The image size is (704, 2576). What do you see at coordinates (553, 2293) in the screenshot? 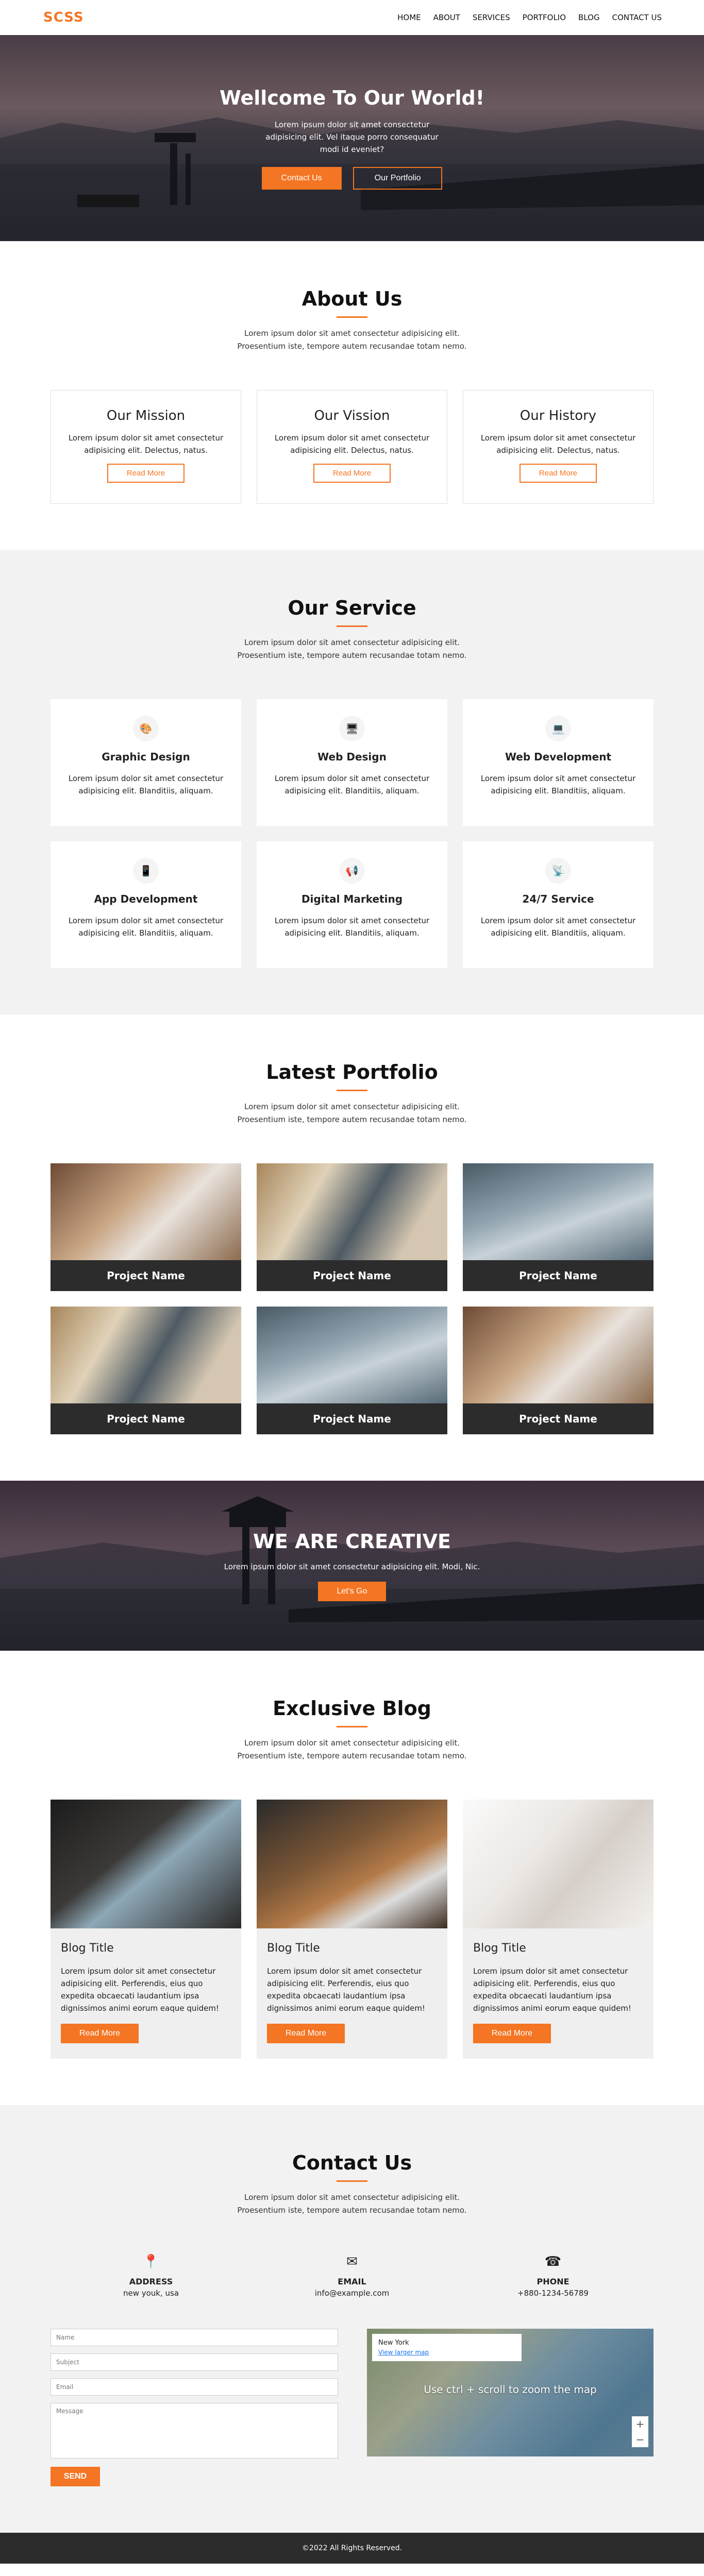
I see `phone-value: +880-1234-56789` at bounding box center [553, 2293].